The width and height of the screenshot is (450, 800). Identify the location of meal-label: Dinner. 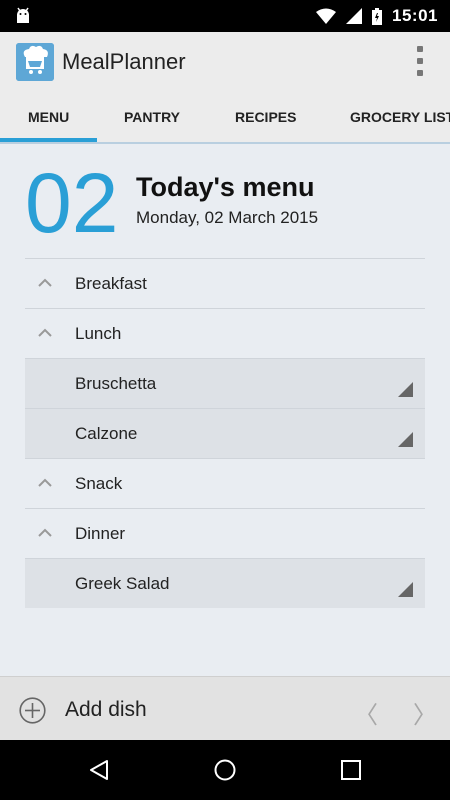
(100, 533).